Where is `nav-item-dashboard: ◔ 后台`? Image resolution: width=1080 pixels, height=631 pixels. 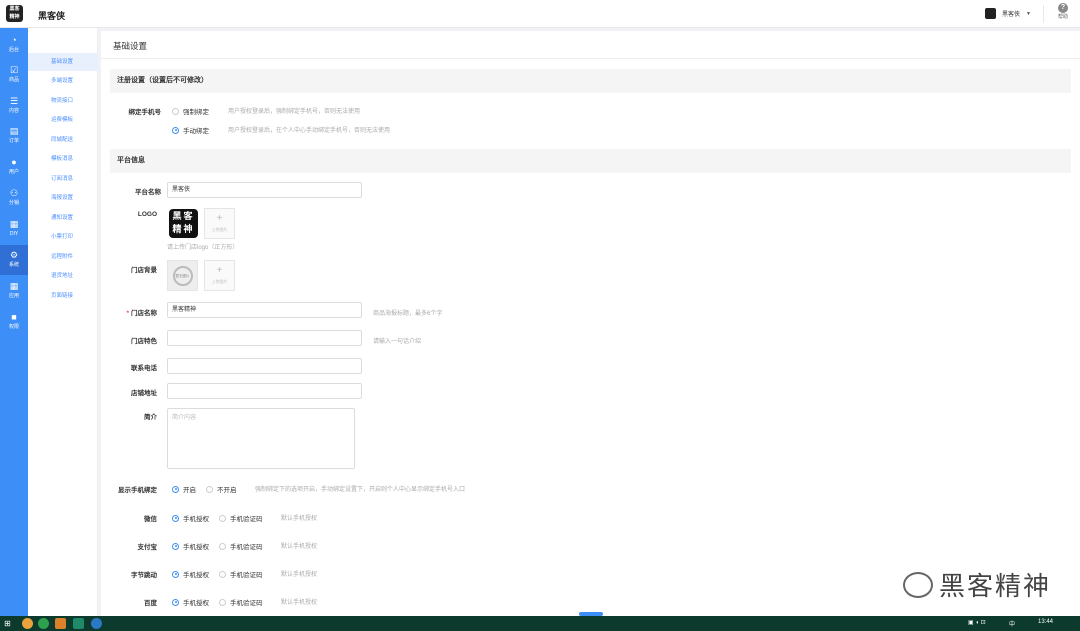 nav-item-dashboard: ◔ 后台 is located at coordinates (14, 45).